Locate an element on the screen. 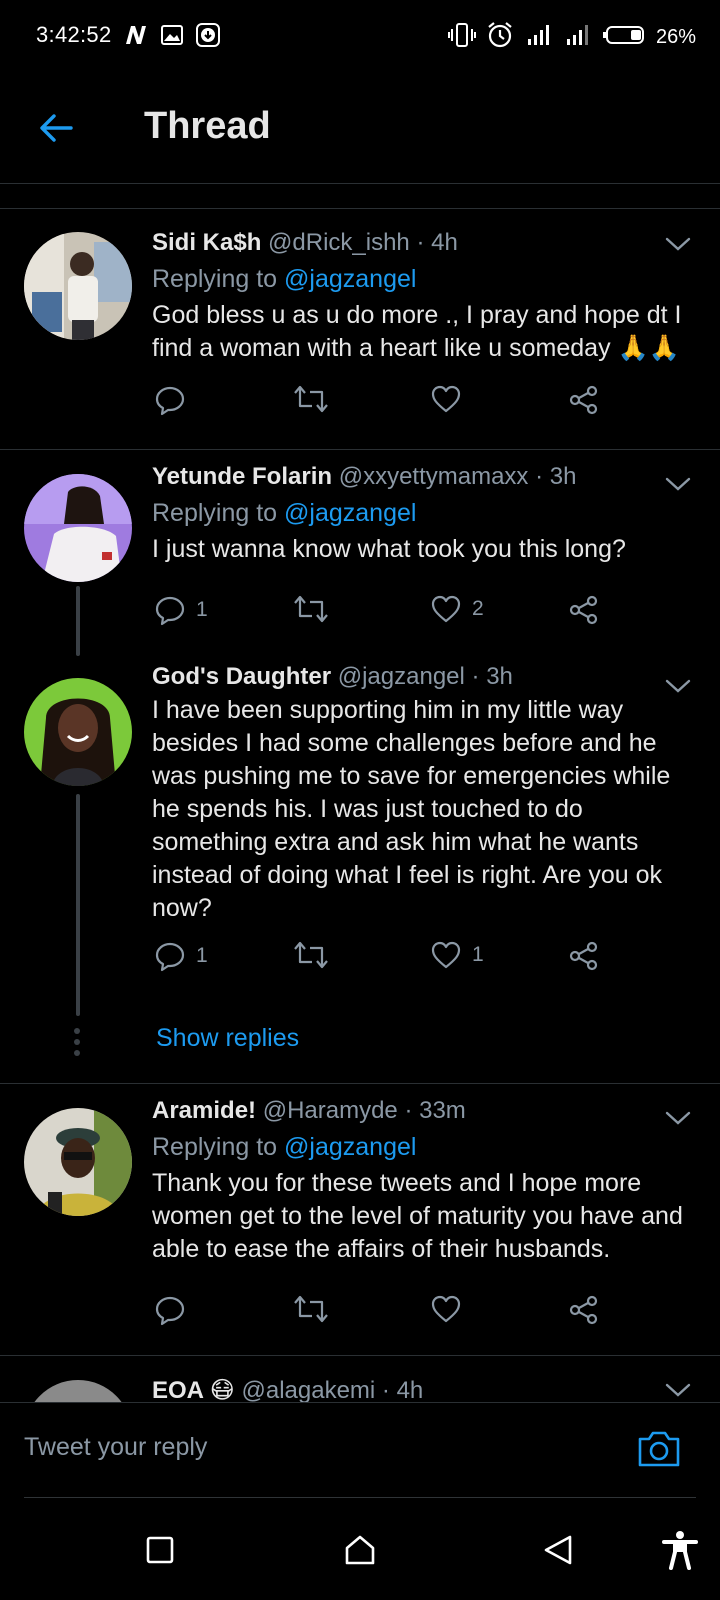 The image size is (720, 1600). home-button is located at coordinates (360, 1550).